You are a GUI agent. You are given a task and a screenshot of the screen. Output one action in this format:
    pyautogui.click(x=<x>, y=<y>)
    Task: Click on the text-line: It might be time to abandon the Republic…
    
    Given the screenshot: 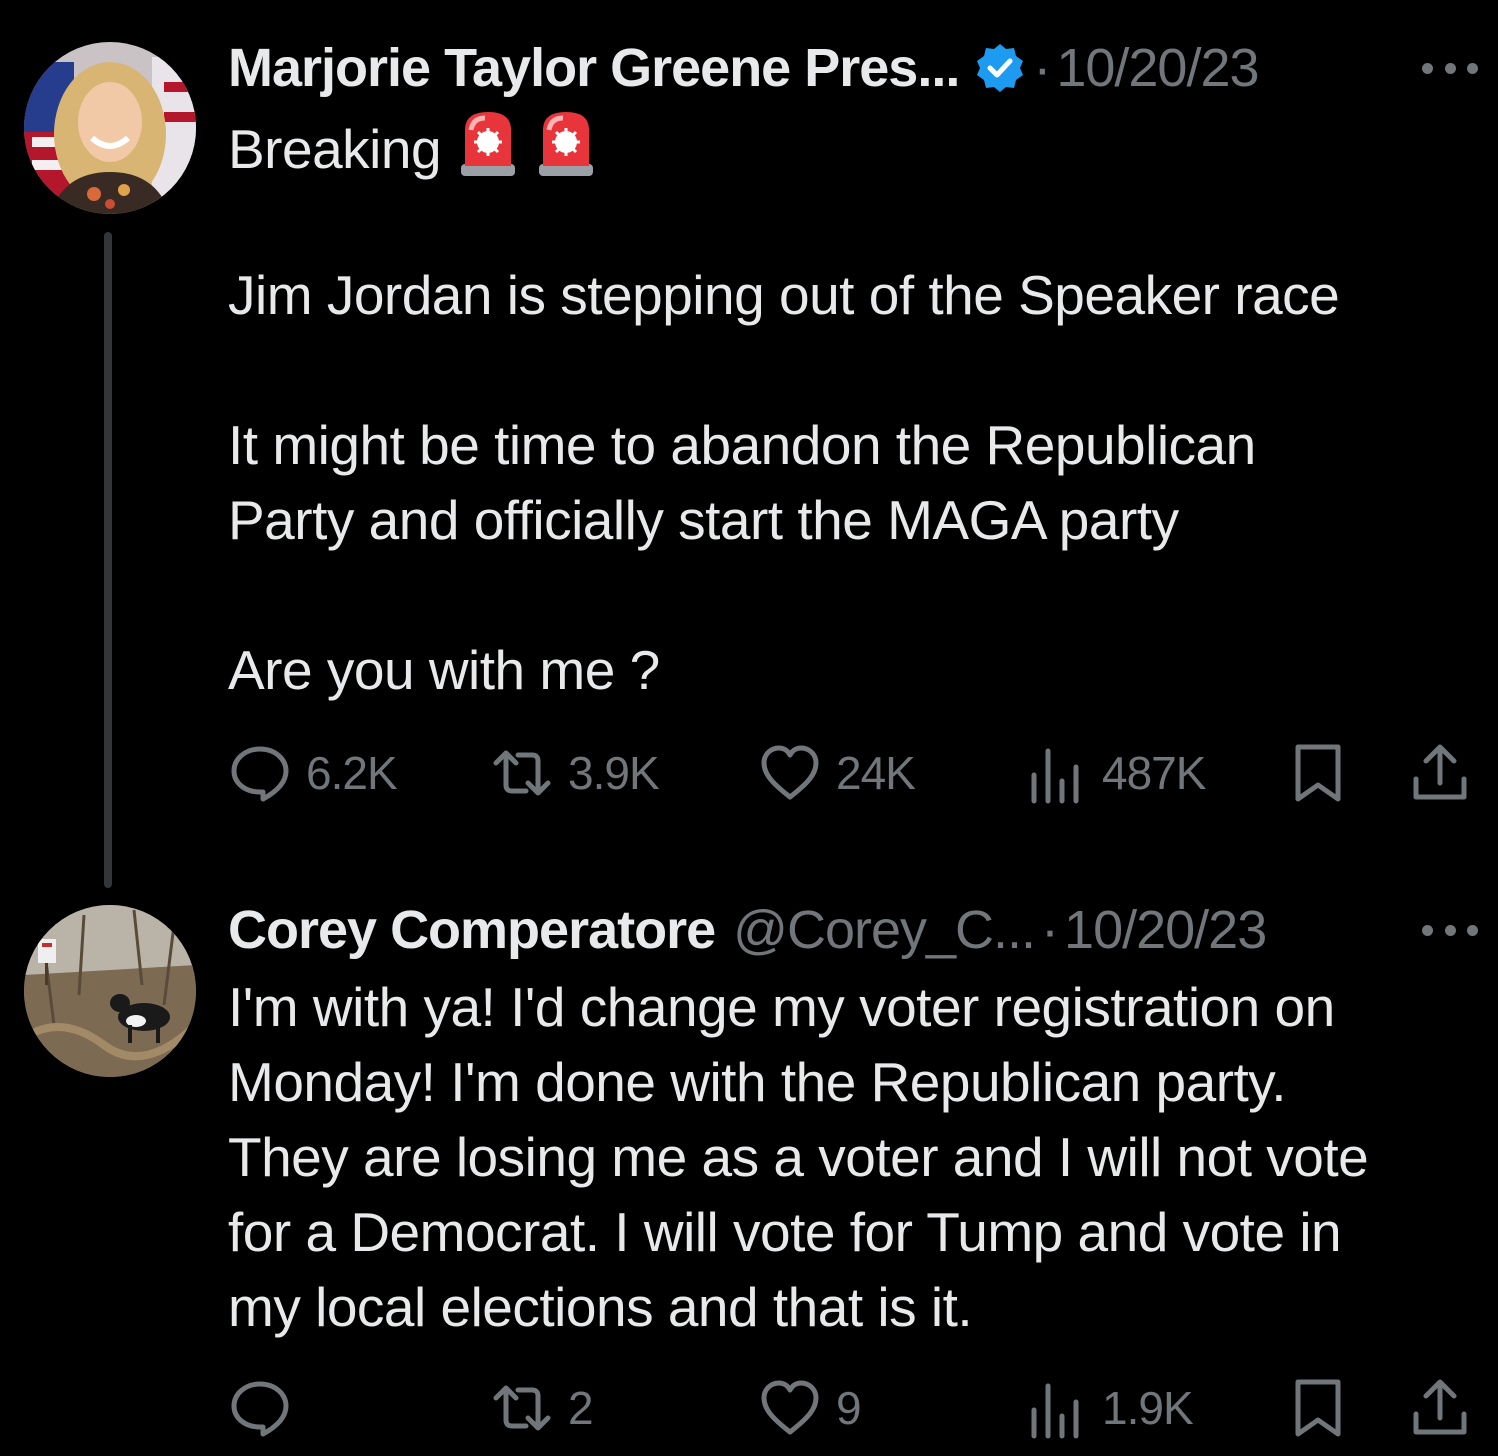 What is the action you would take?
    pyautogui.click(x=742, y=445)
    